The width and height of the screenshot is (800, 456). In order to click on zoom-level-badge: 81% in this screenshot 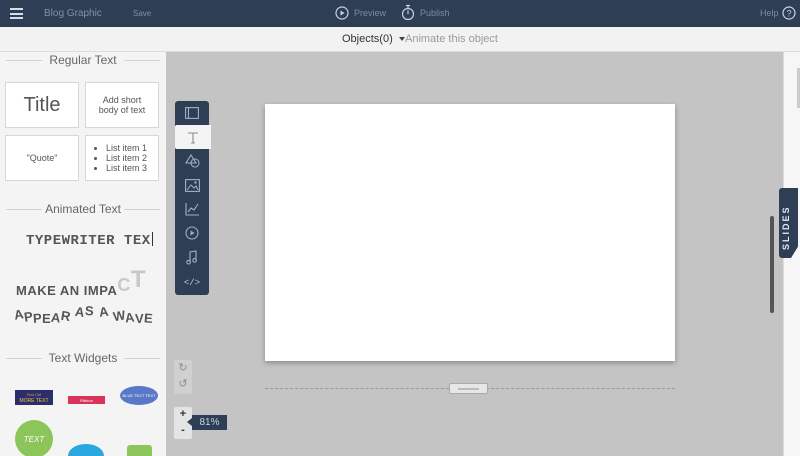, I will do `click(207, 422)`.